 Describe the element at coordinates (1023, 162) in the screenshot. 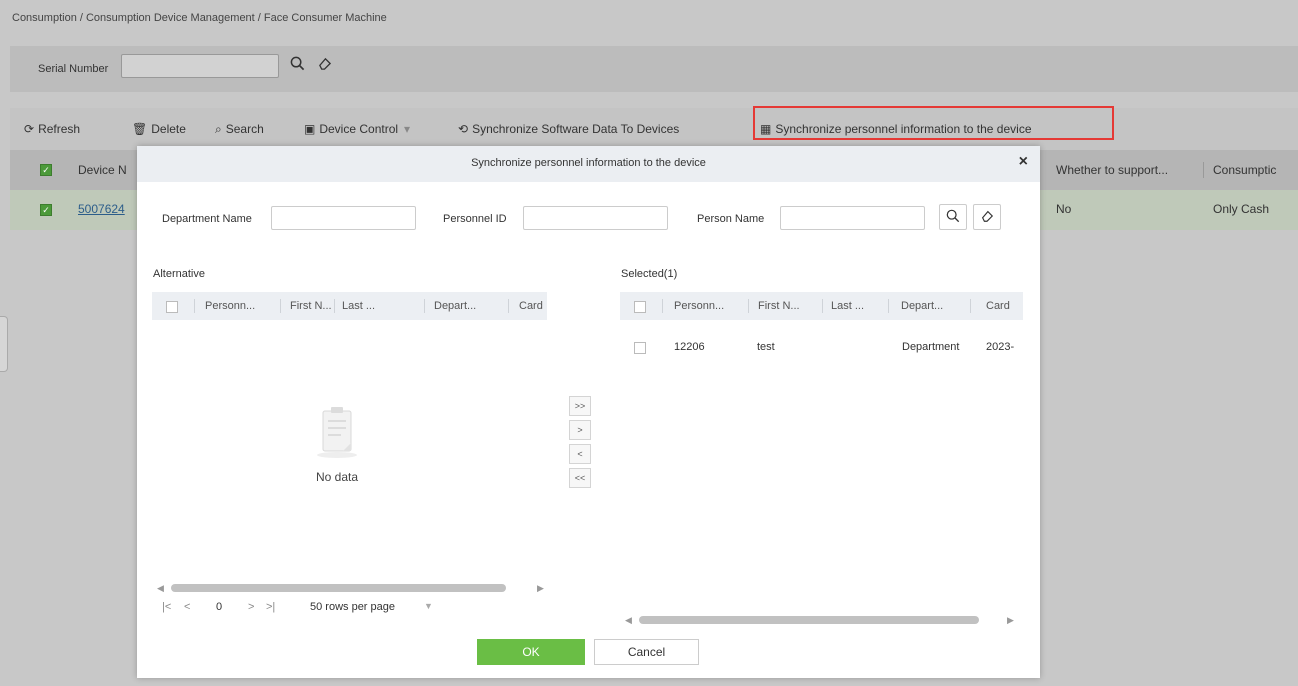

I see `close-icon: ×` at that location.